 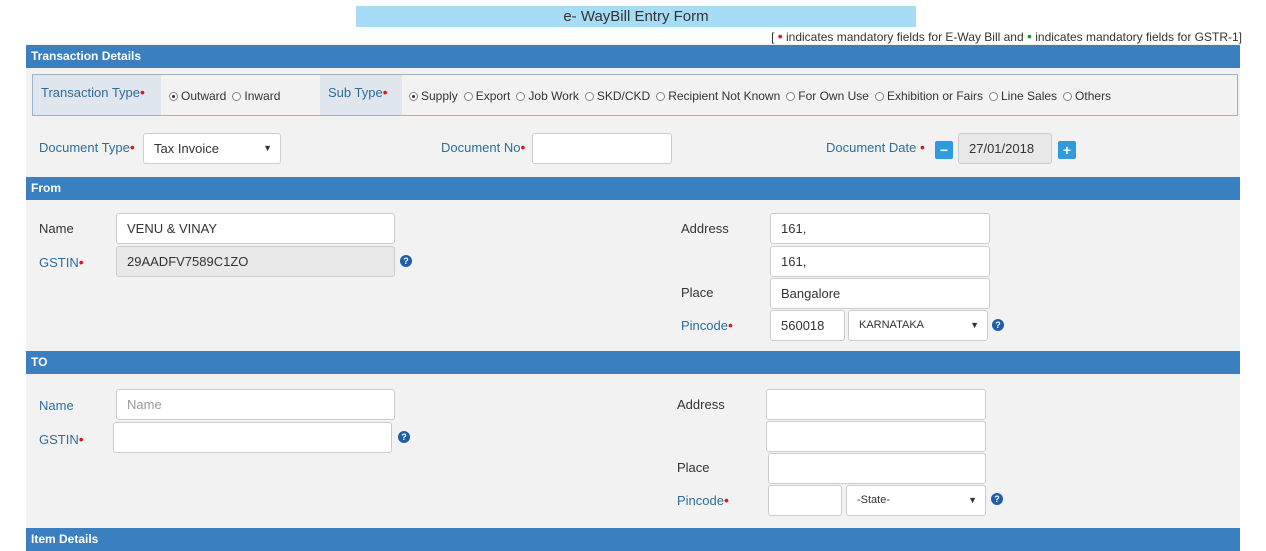 What do you see at coordinates (805, 500) in the screenshot?
I see `to-pincode-input` at bounding box center [805, 500].